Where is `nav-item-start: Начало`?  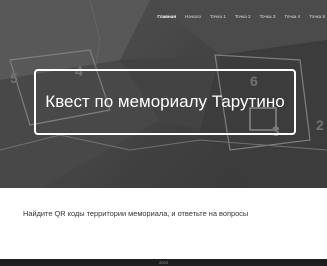
nav-item-start: Начало is located at coordinates (193, 16).